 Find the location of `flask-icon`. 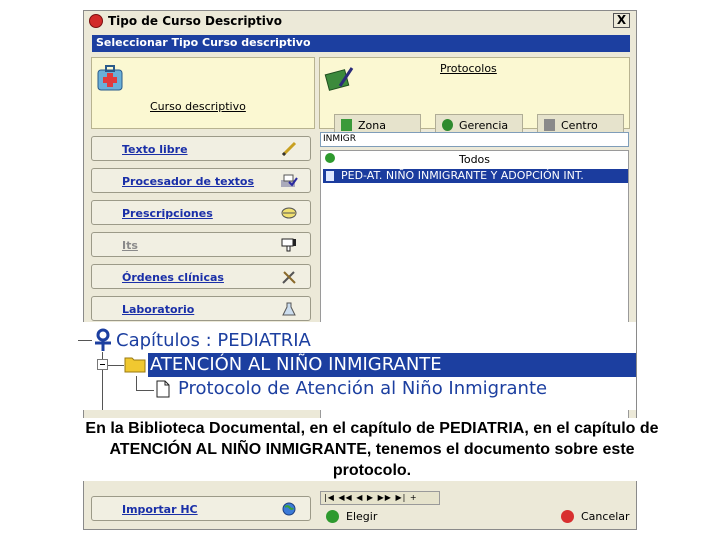

flask-icon is located at coordinates (289, 309).